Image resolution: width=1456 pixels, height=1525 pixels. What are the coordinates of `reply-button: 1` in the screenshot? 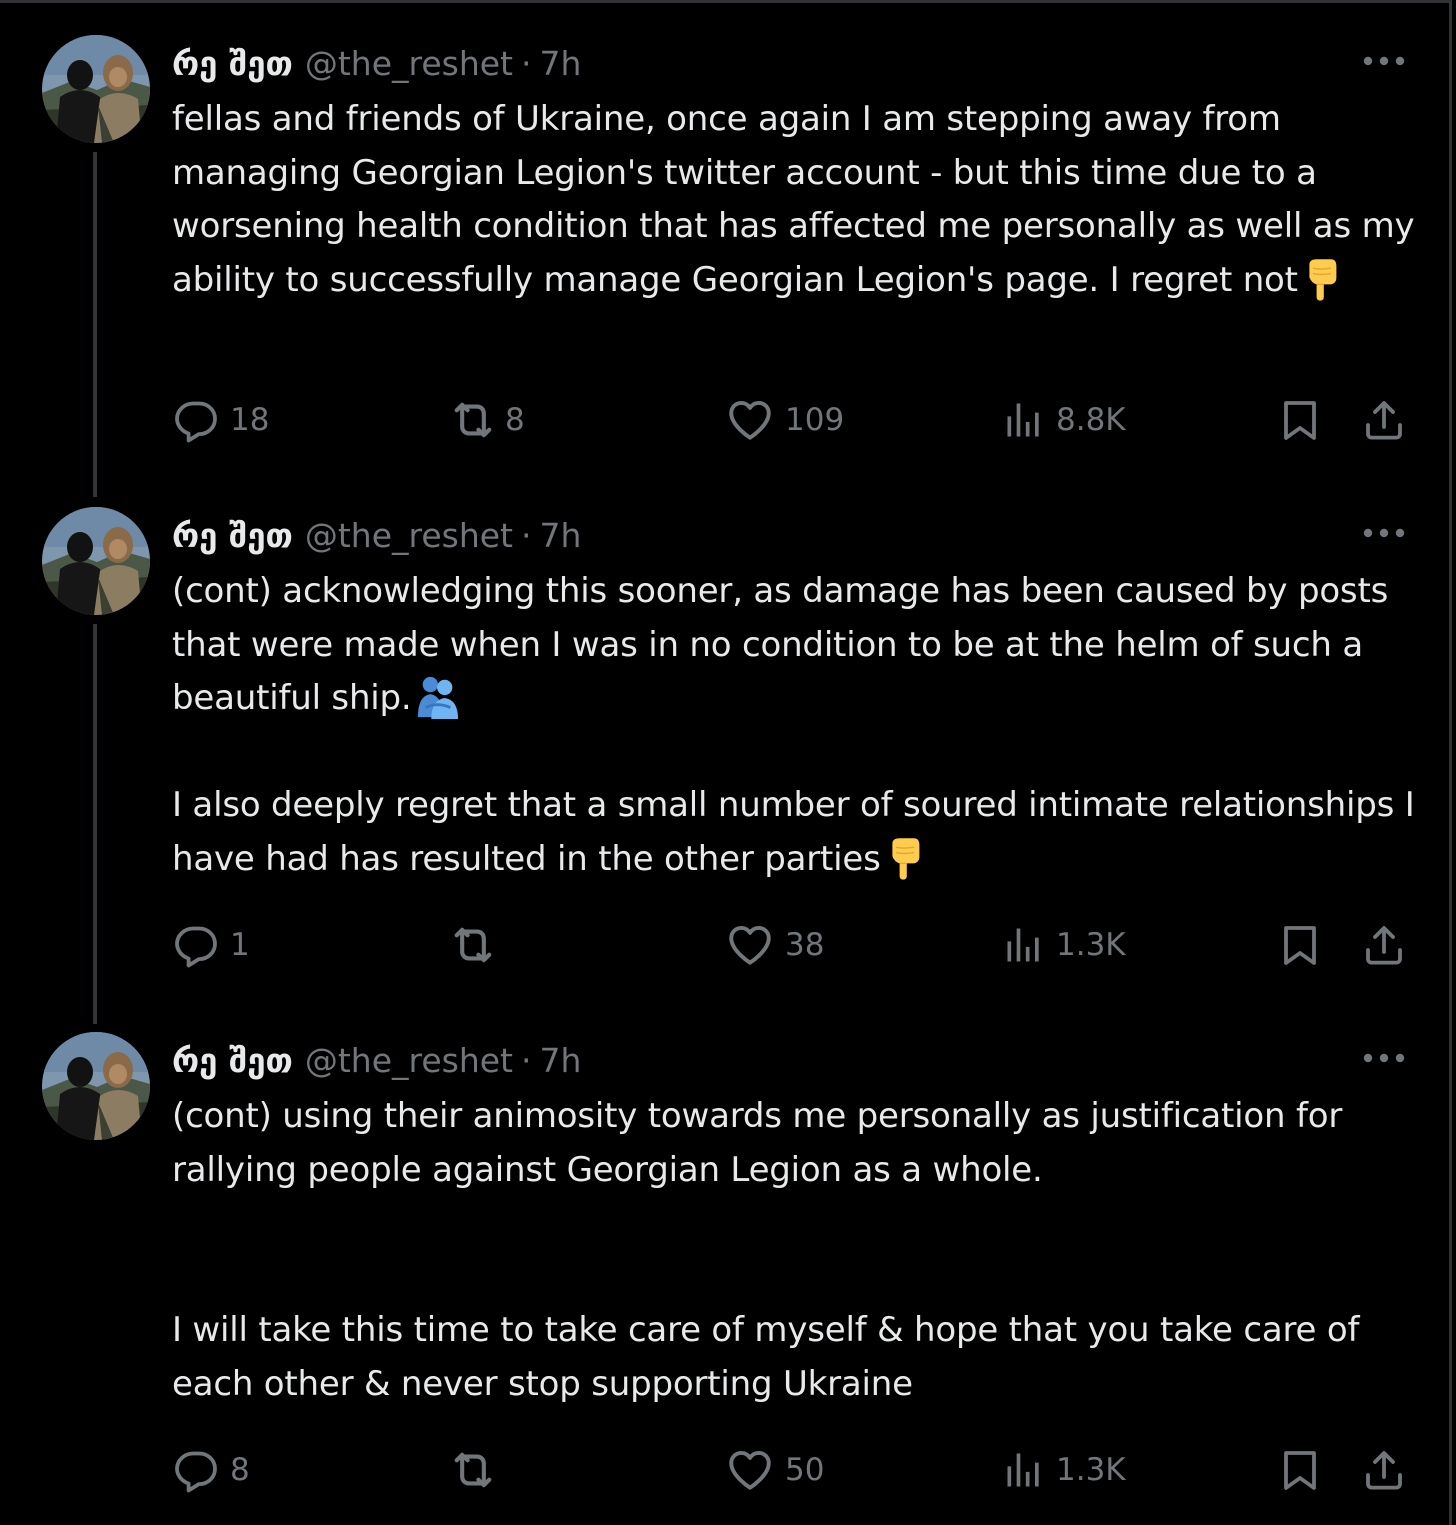 It's located at (211, 945).